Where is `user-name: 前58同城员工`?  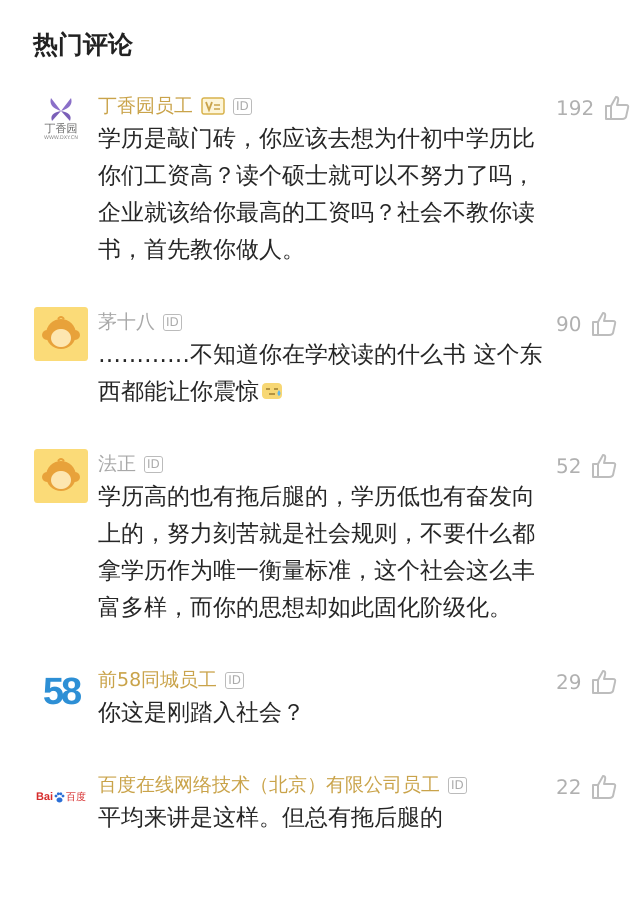 user-name: 前58同城员工 is located at coordinates (158, 680).